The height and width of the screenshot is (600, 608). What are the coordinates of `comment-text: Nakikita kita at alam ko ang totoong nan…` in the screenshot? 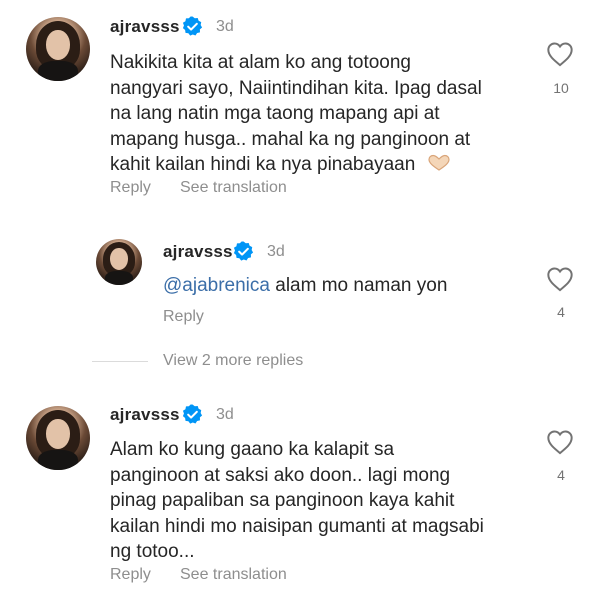 It's located at (296, 113).